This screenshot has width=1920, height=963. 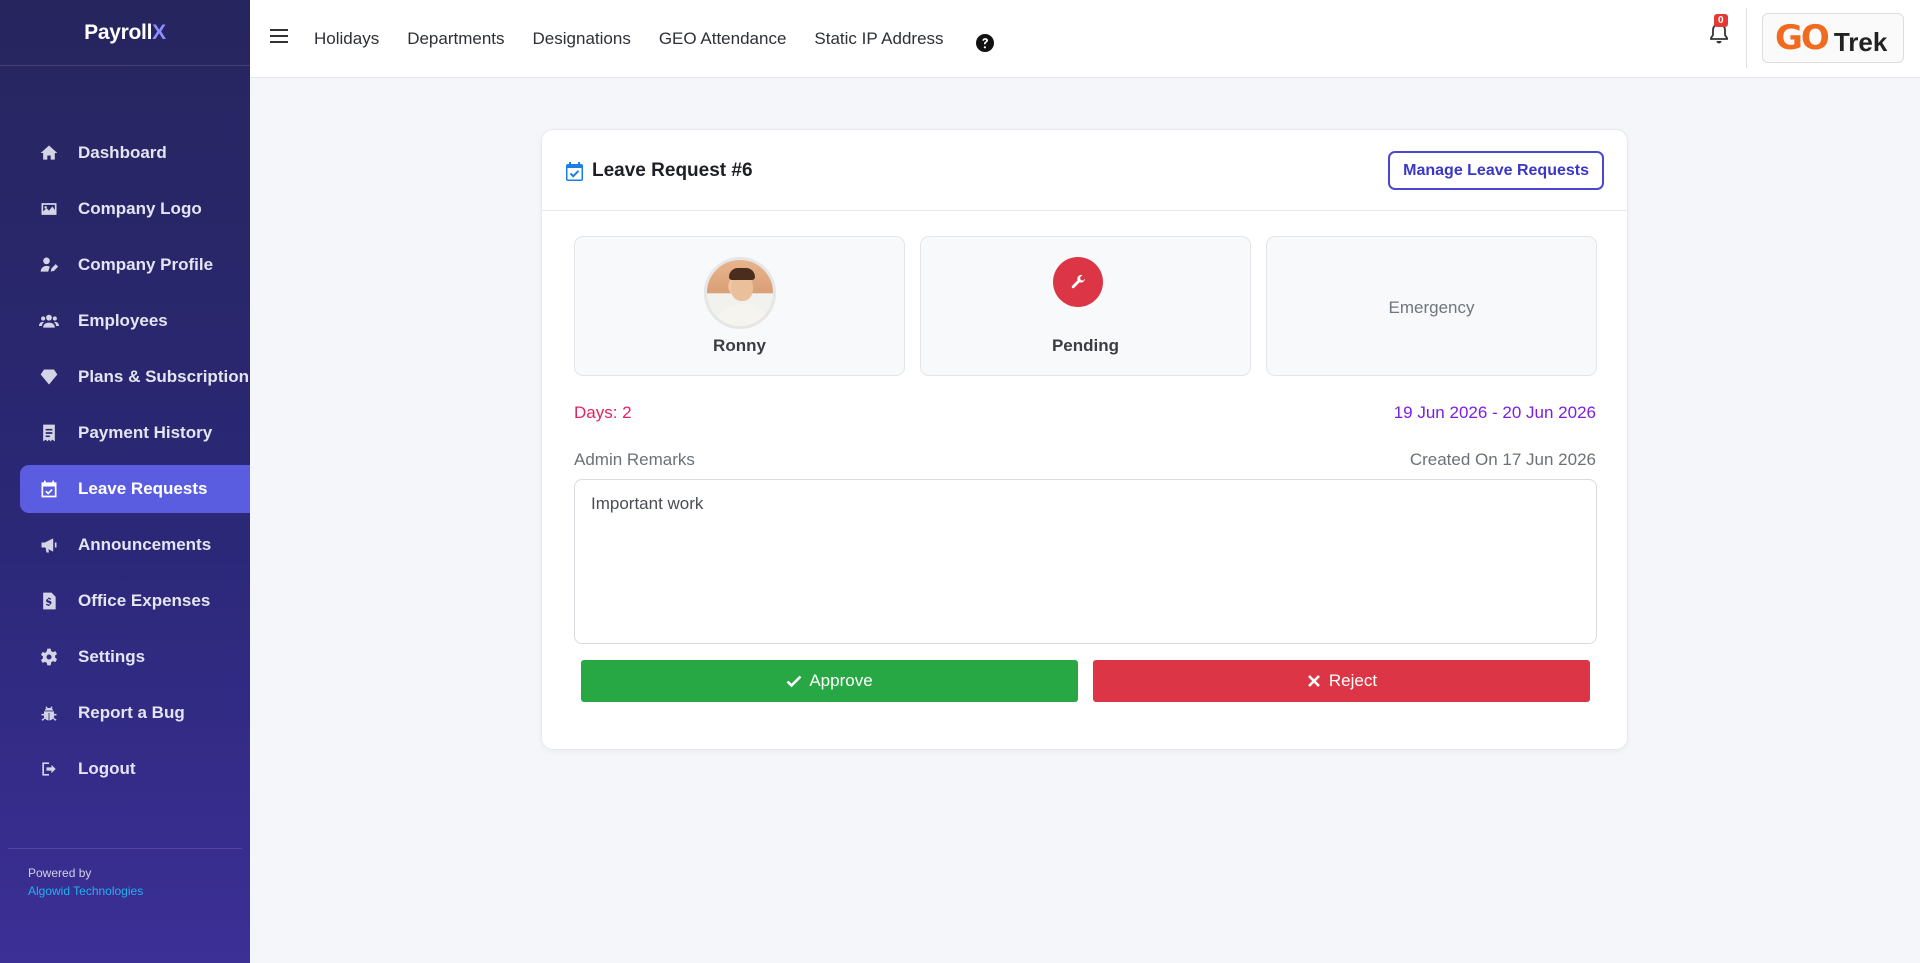 What do you see at coordinates (135, 891) in the screenshot?
I see `company-link: Algowid Technologies` at bounding box center [135, 891].